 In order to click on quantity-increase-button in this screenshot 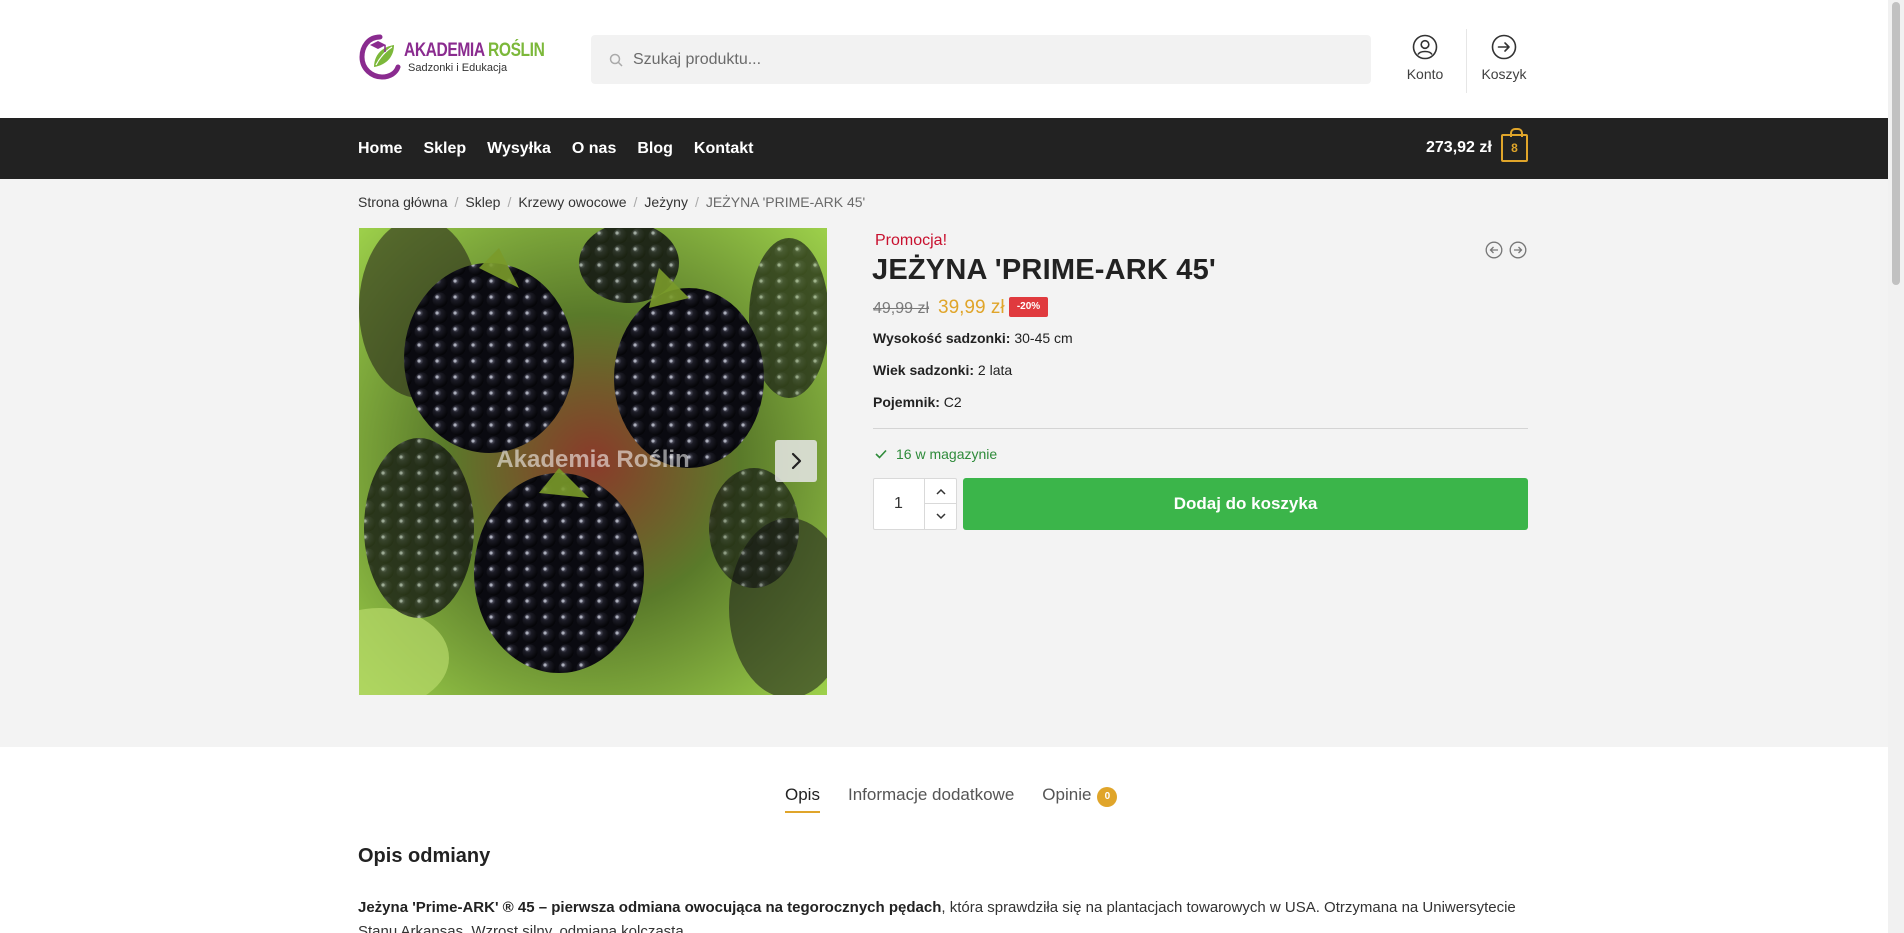, I will do `click(940, 491)`.